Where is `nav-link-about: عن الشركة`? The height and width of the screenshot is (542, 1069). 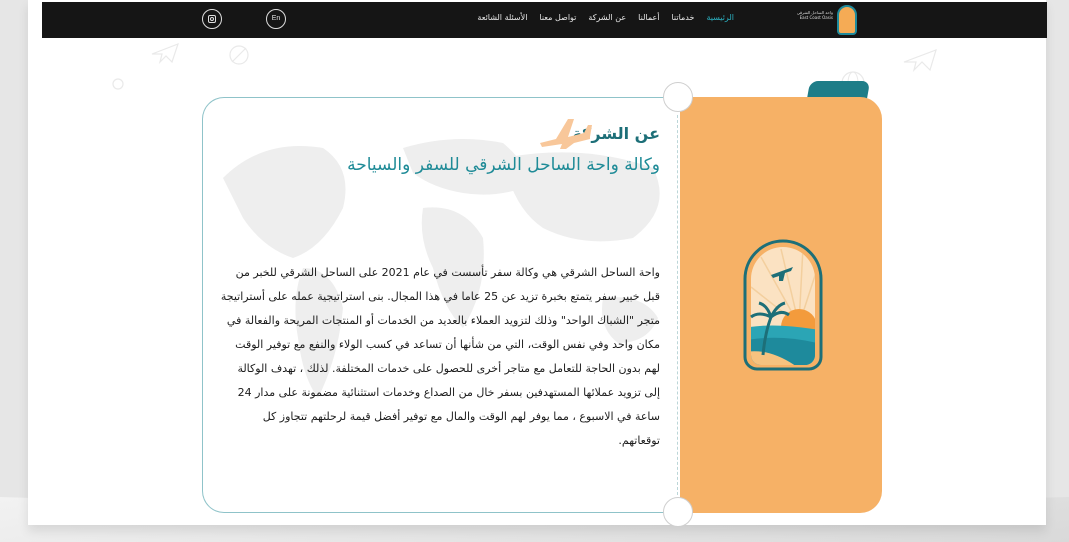
nav-link-about: عن الشركة is located at coordinates (607, 17).